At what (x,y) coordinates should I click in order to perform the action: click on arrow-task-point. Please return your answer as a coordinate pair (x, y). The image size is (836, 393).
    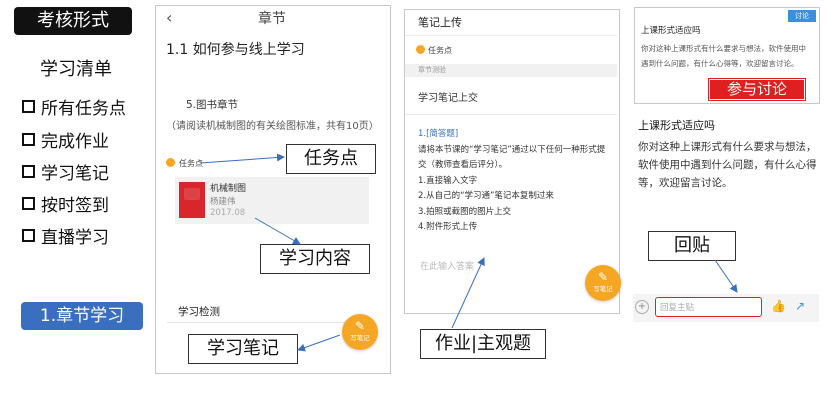
    Looking at the image, I should click on (242, 158).